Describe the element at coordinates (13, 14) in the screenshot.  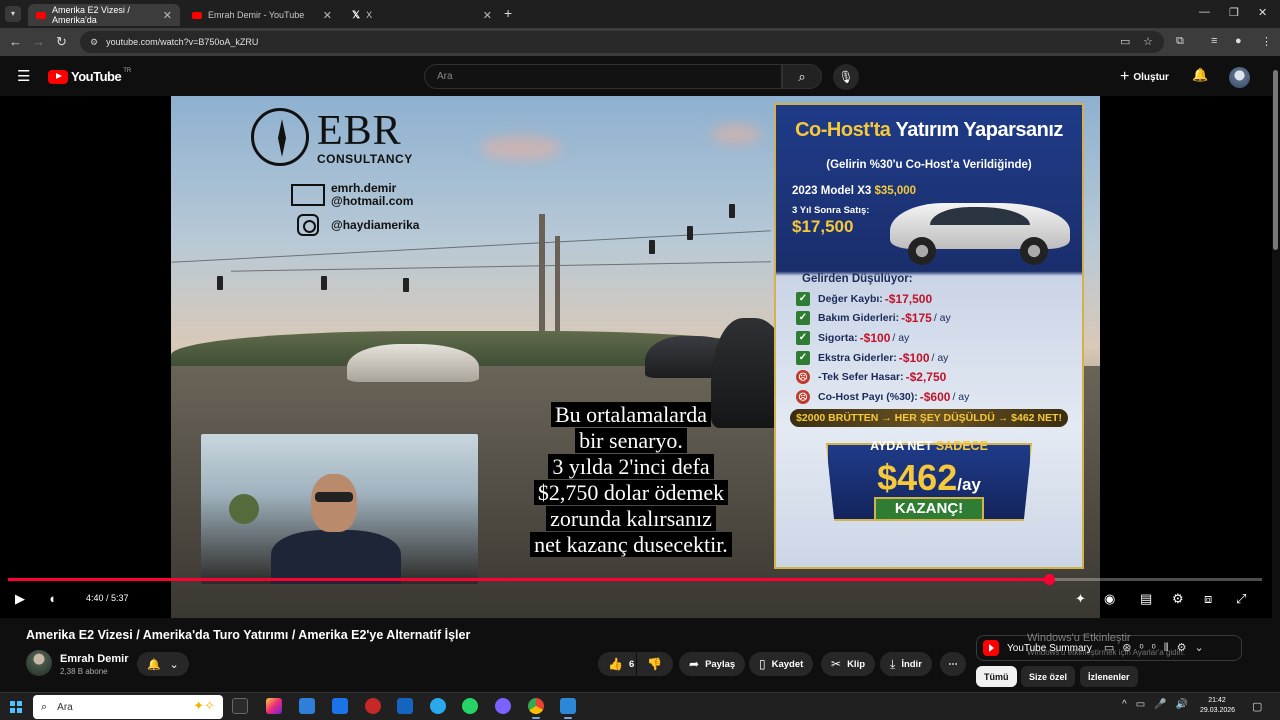
I see `tab-search-button: ▾` at that location.